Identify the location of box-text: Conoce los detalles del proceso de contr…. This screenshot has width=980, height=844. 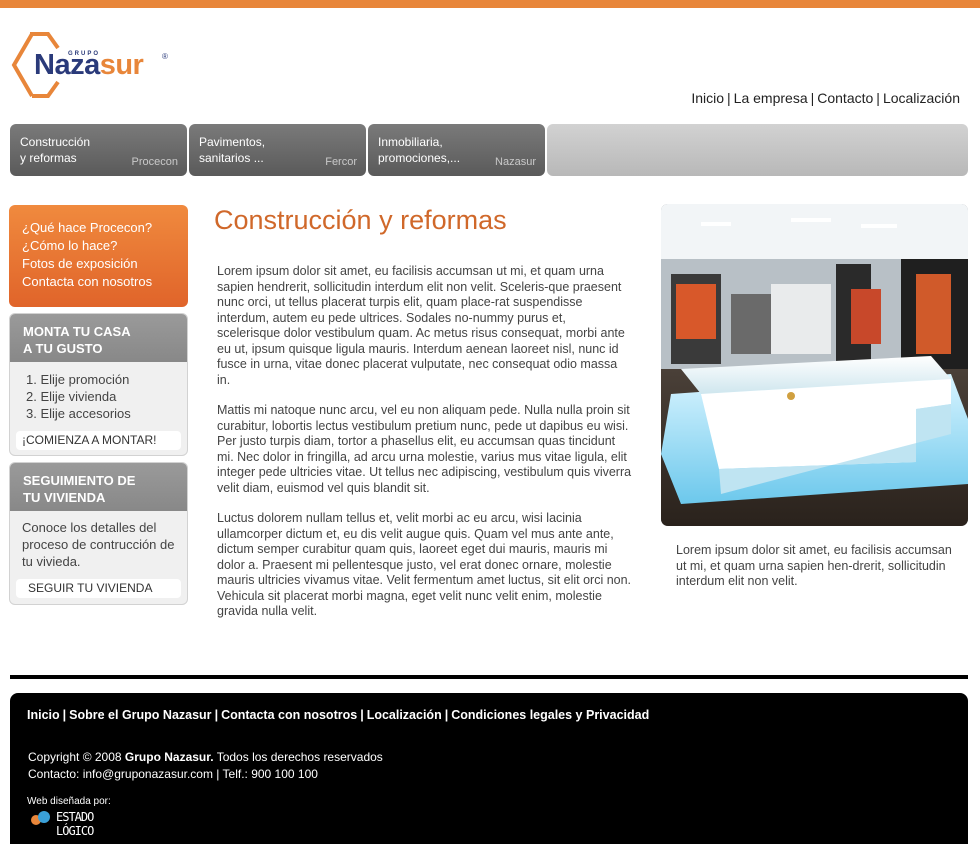
(98, 544).